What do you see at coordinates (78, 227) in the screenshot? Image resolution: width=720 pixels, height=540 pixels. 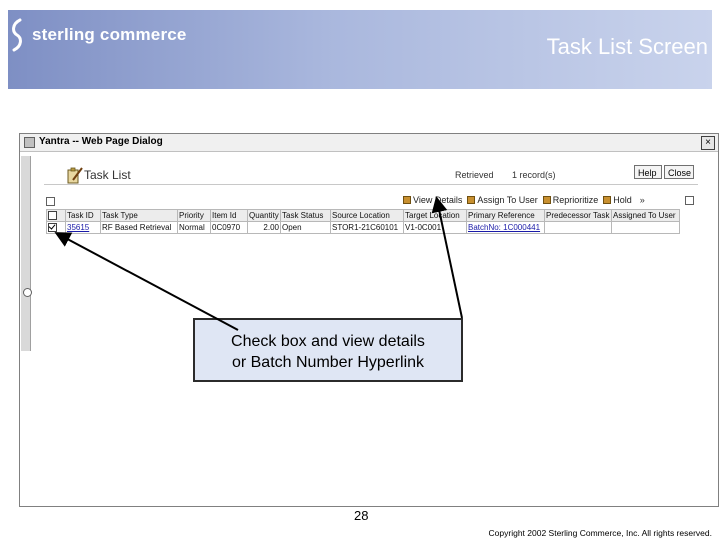 I see `task-id-link: 35615` at bounding box center [78, 227].